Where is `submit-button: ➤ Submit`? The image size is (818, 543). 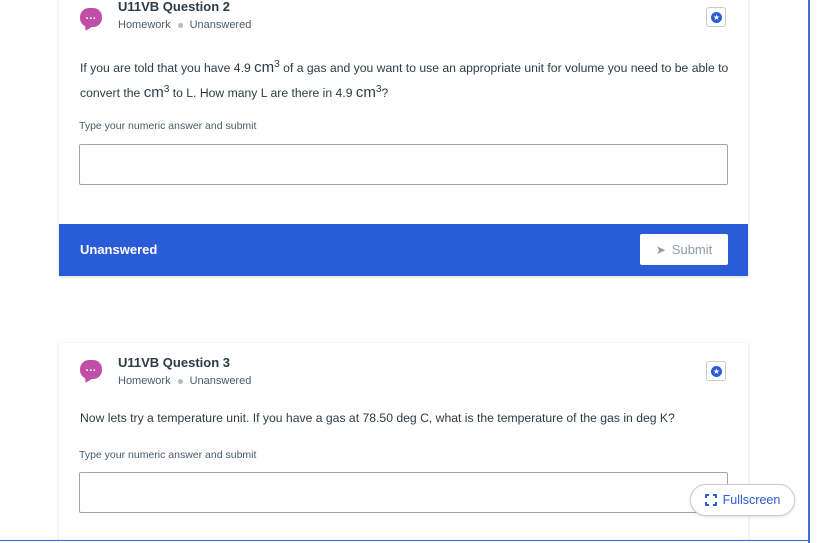 submit-button: ➤ Submit is located at coordinates (684, 249).